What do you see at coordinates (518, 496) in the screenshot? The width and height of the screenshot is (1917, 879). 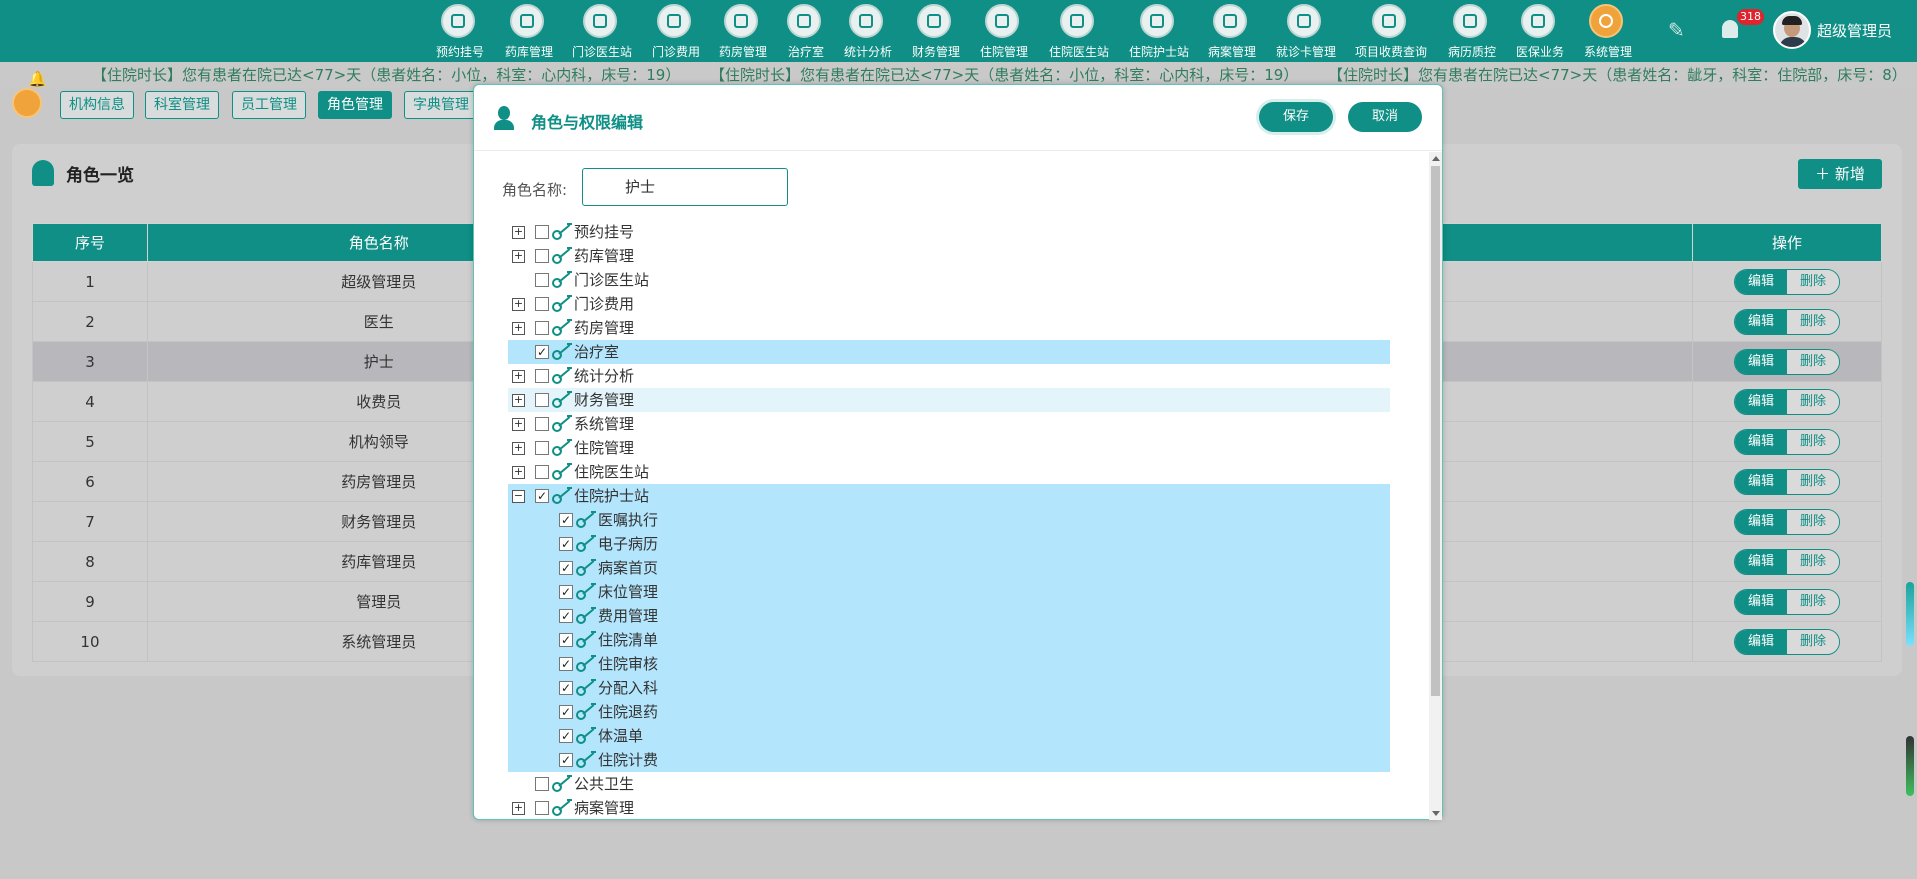 I see `collapse-icon: −` at bounding box center [518, 496].